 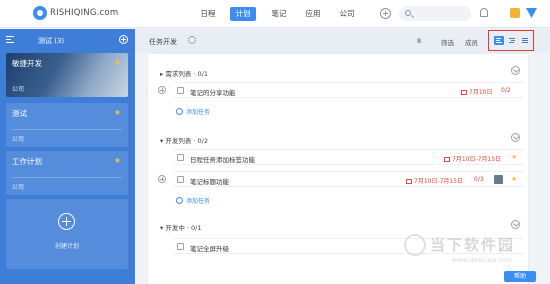 I want to click on nav-apps: 应用, so click(x=313, y=14).